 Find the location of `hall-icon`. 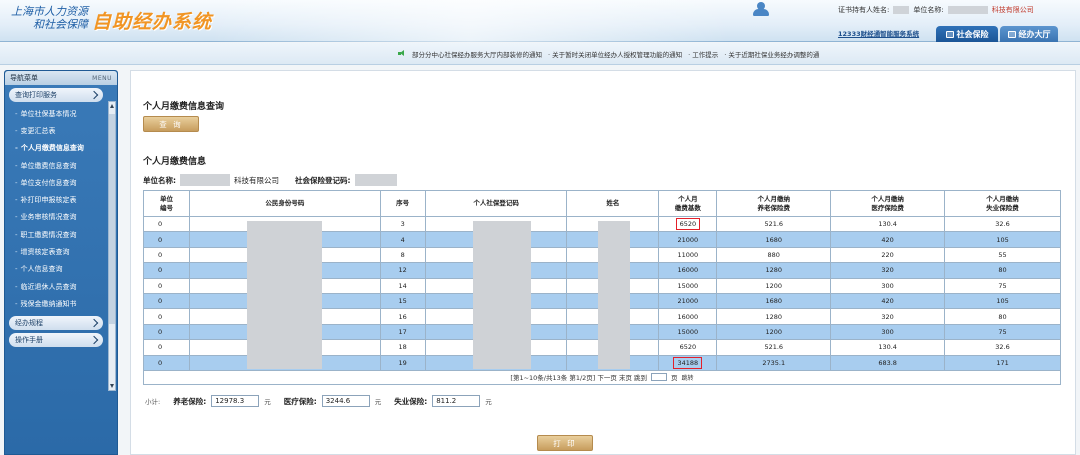

hall-icon is located at coordinates (1011, 34).